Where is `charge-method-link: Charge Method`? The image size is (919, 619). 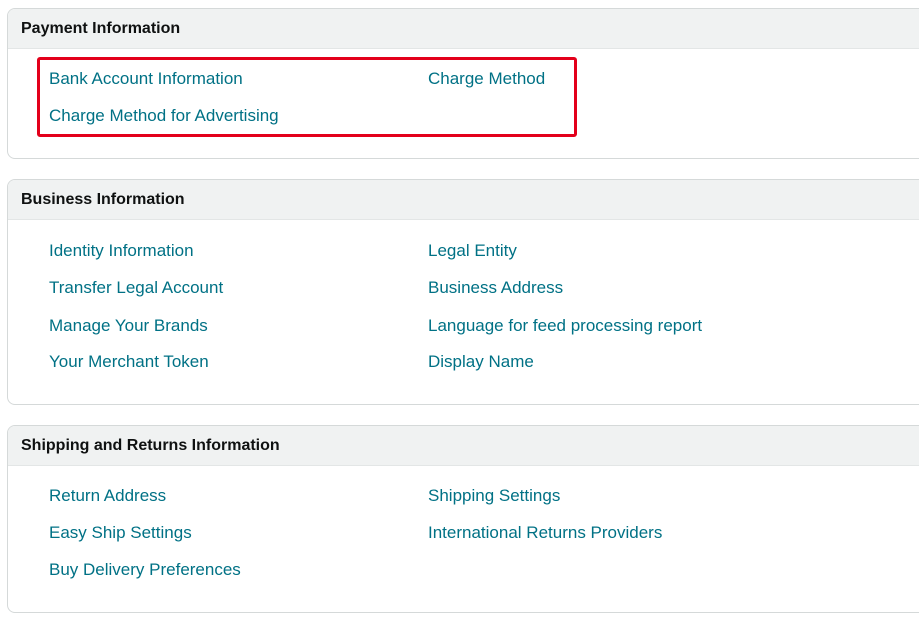 charge-method-link: Charge Method is located at coordinates (486, 79).